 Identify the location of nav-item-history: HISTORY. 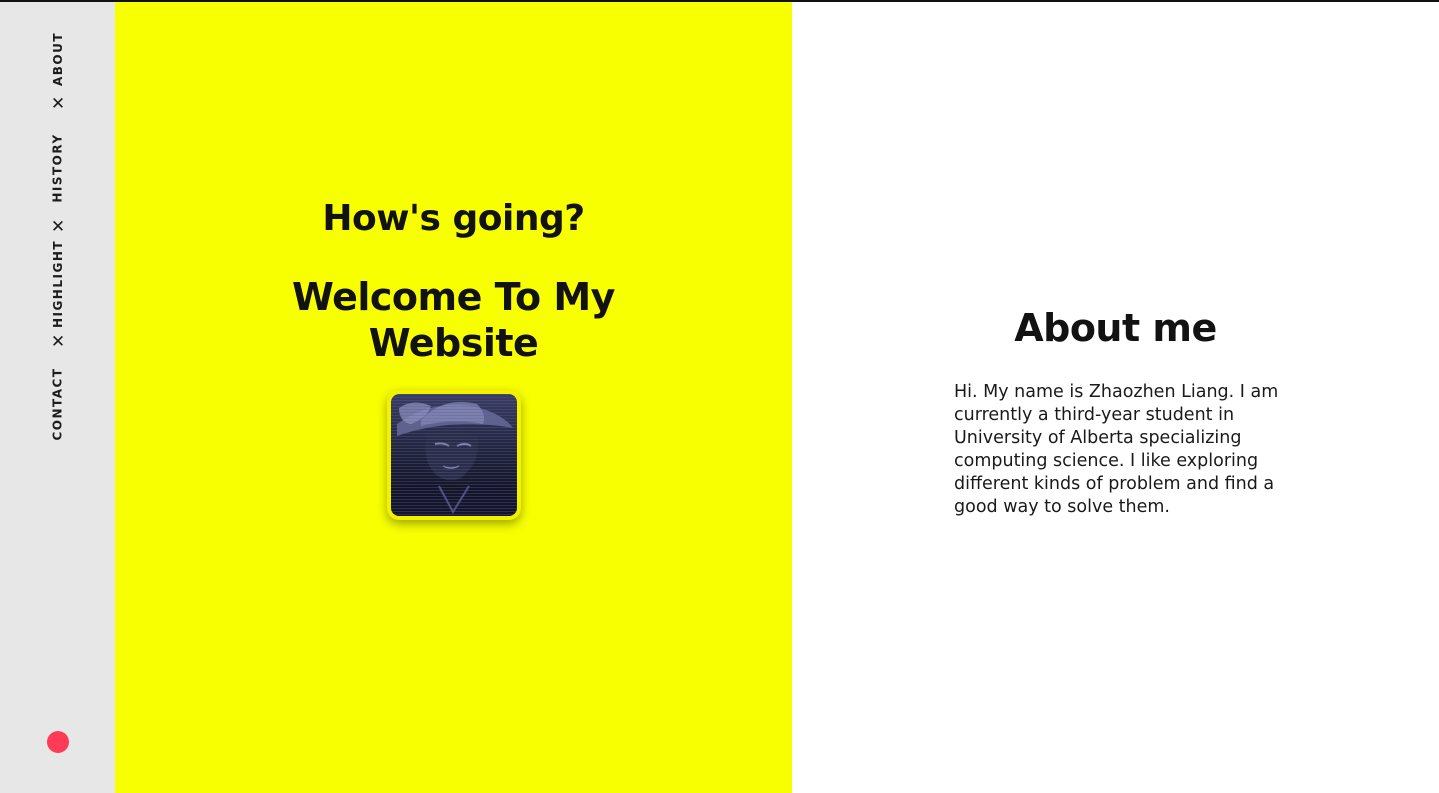
(58, 168).